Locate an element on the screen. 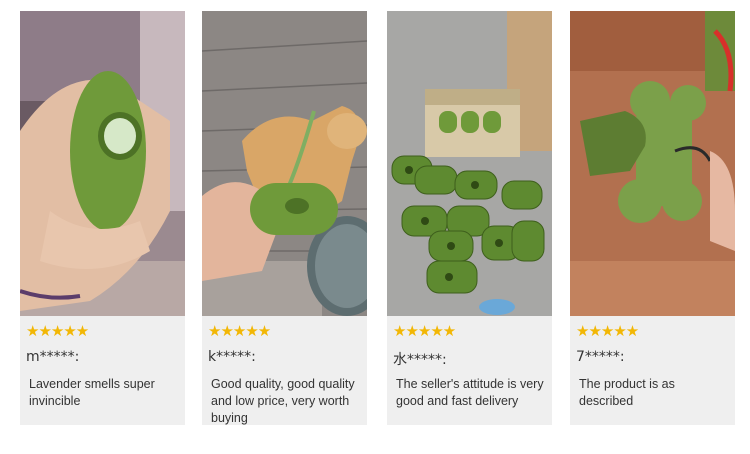 The height and width of the screenshot is (454, 750). reviewer-name: 7*****: is located at coordinates (600, 357).